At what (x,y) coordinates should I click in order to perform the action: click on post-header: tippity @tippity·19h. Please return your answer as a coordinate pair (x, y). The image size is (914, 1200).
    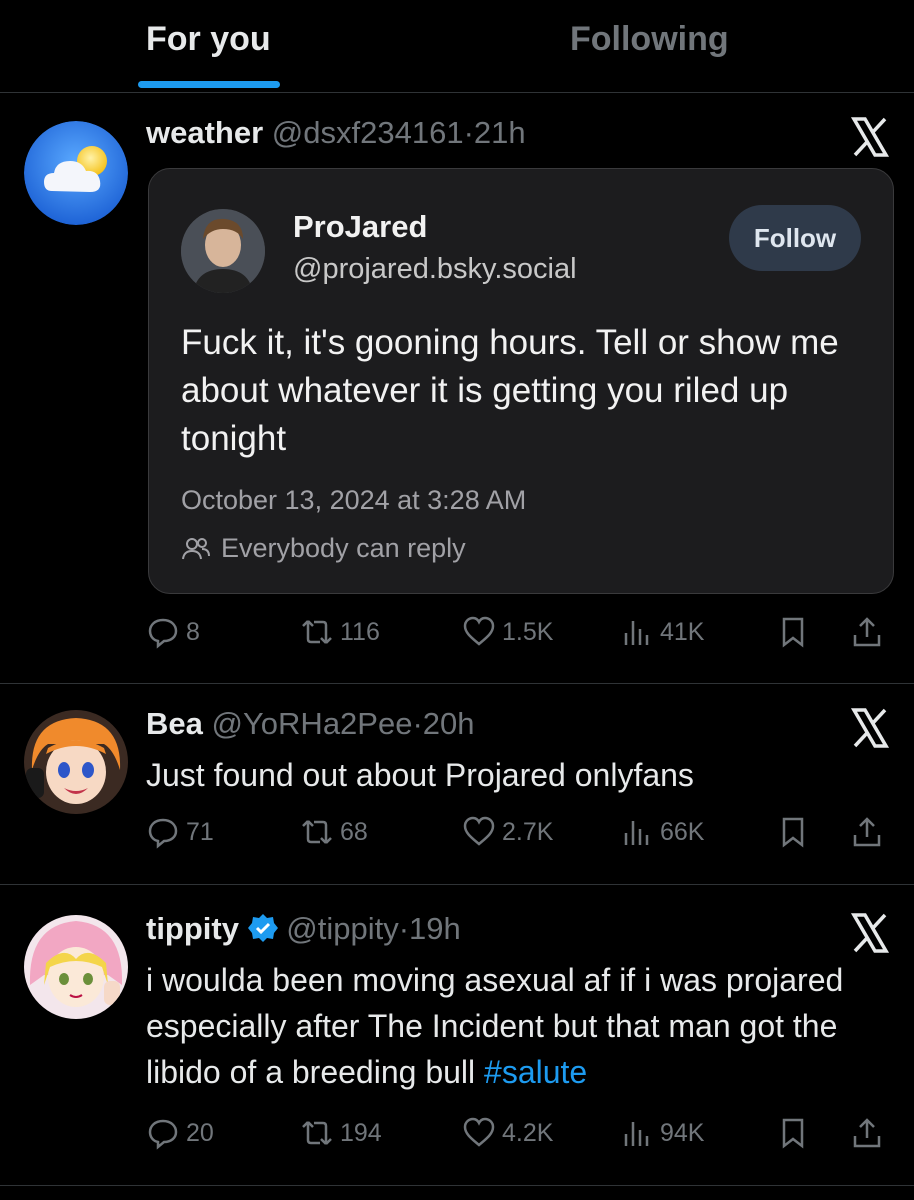
    Looking at the image, I should click on (303, 929).